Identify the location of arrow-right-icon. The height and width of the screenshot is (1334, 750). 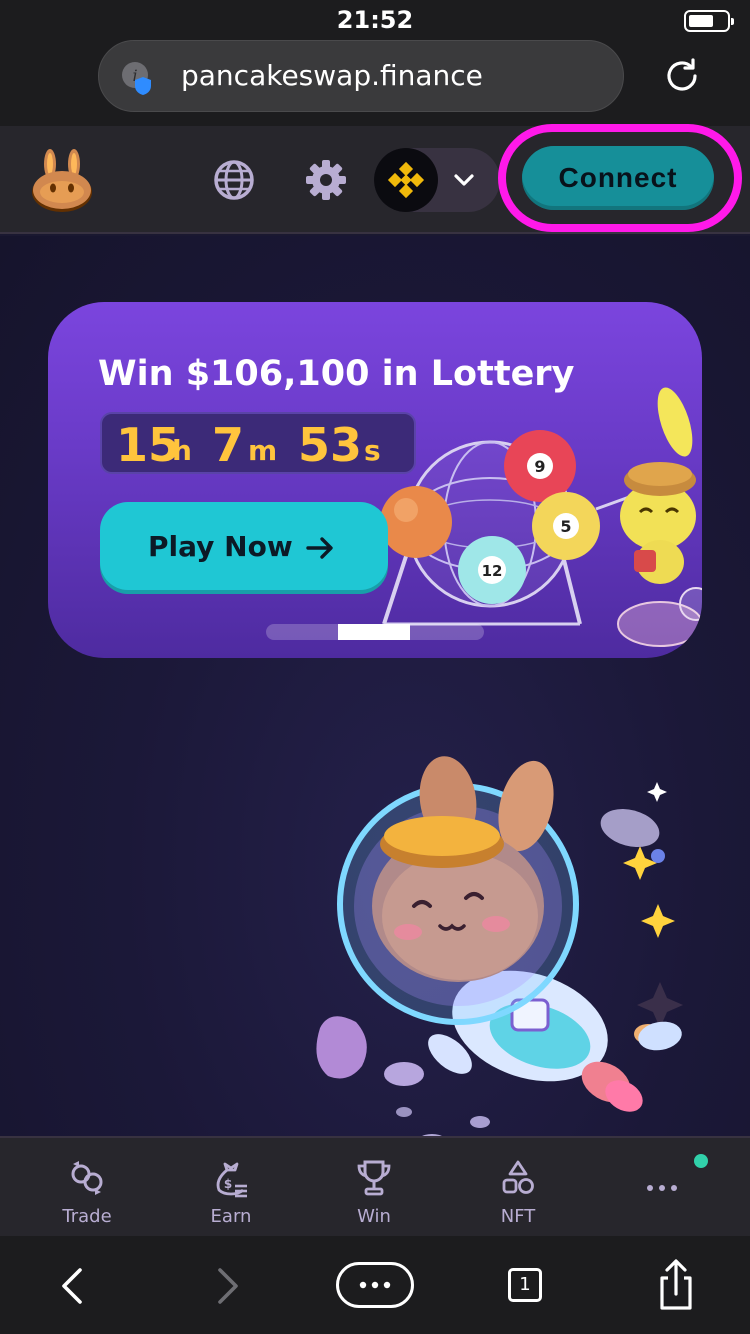
(319, 548).